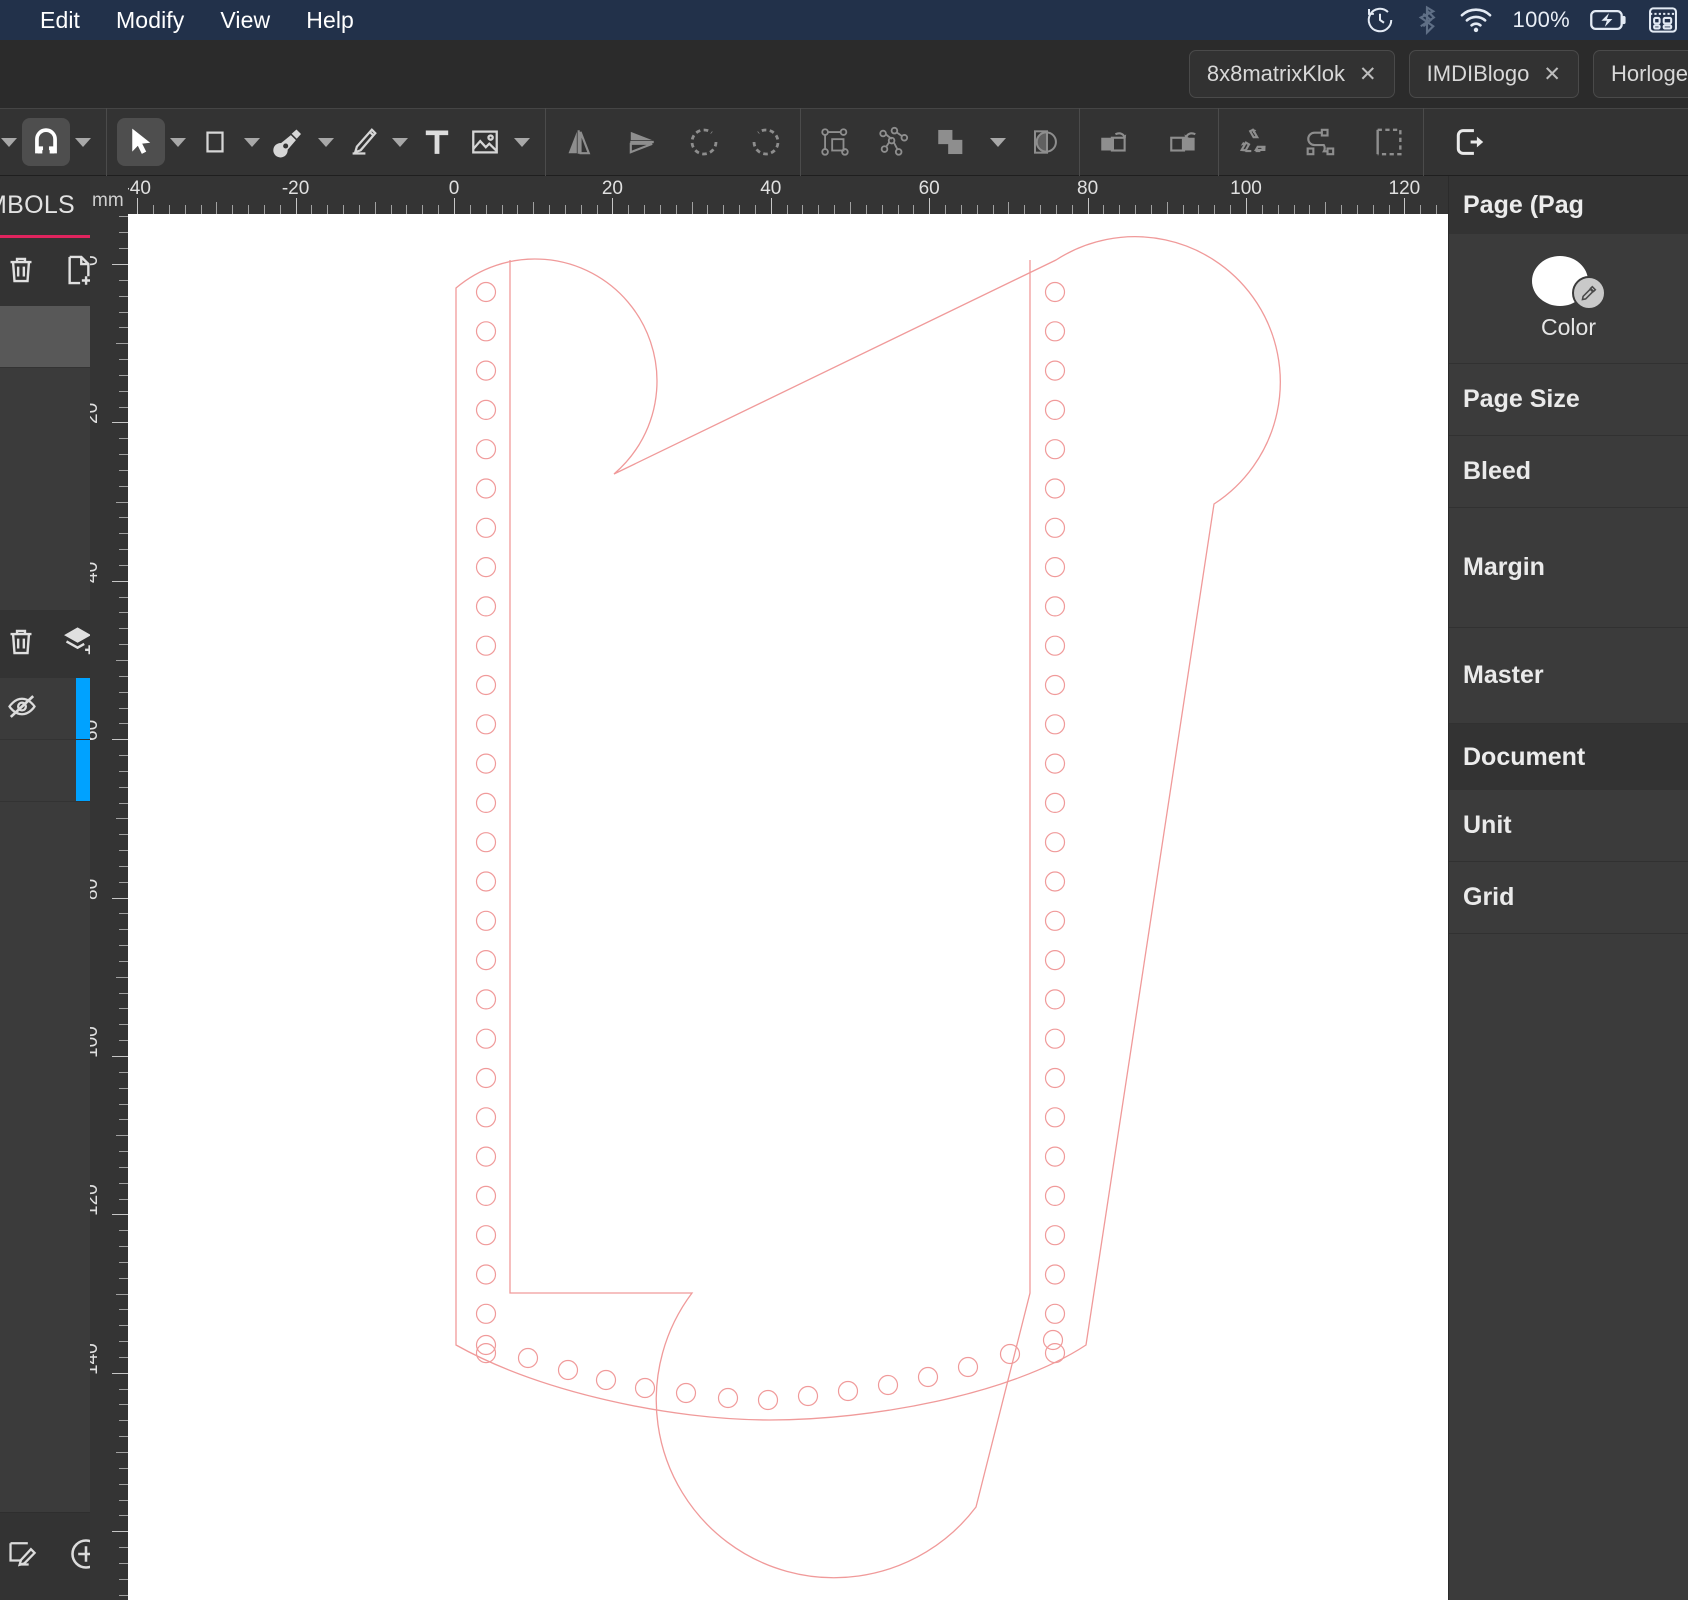 This screenshot has height=1600, width=1688. What do you see at coordinates (580, 142) in the screenshot?
I see `flip-horizontal-icon` at bounding box center [580, 142].